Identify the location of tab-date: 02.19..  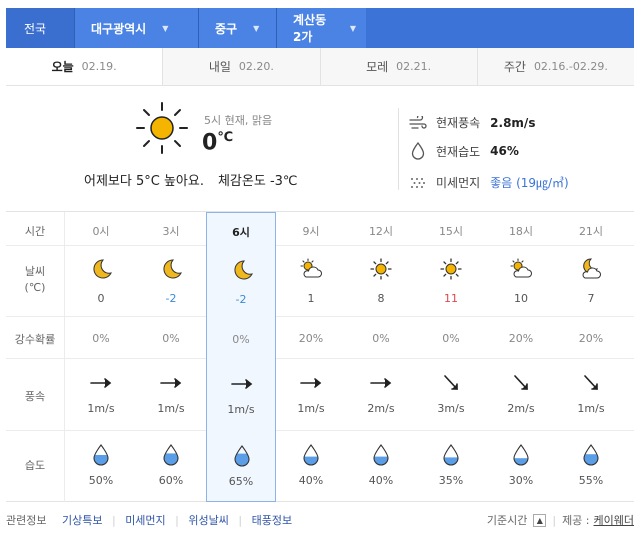
(99, 66).